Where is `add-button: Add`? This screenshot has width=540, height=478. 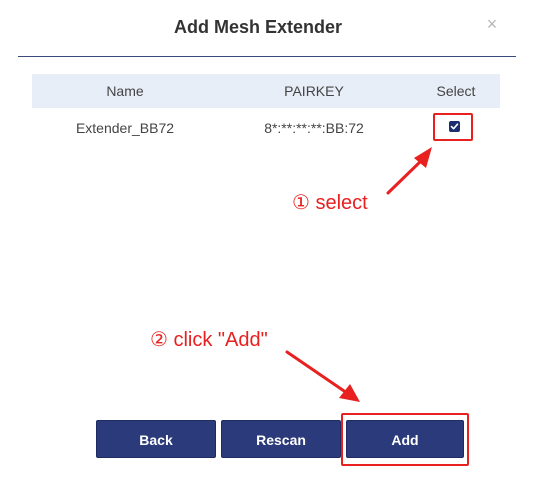 add-button: Add is located at coordinates (405, 439).